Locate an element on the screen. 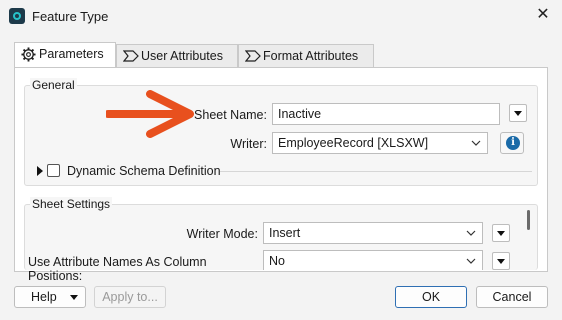 The image size is (562, 320). writer-value: EmployeeRecord [XLSXW] is located at coordinates (353, 143).